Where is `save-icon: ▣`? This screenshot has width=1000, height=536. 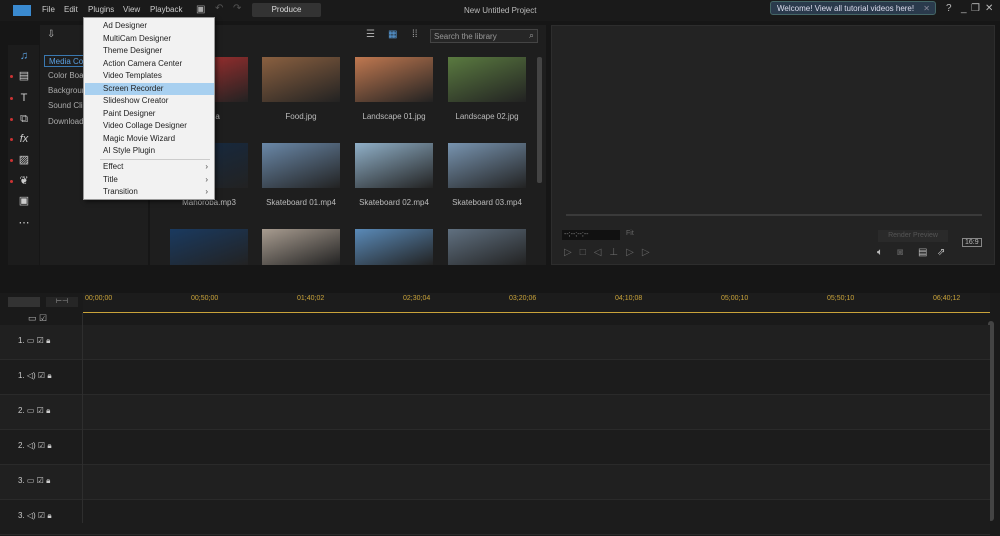
save-icon: ▣ is located at coordinates (200, 9).